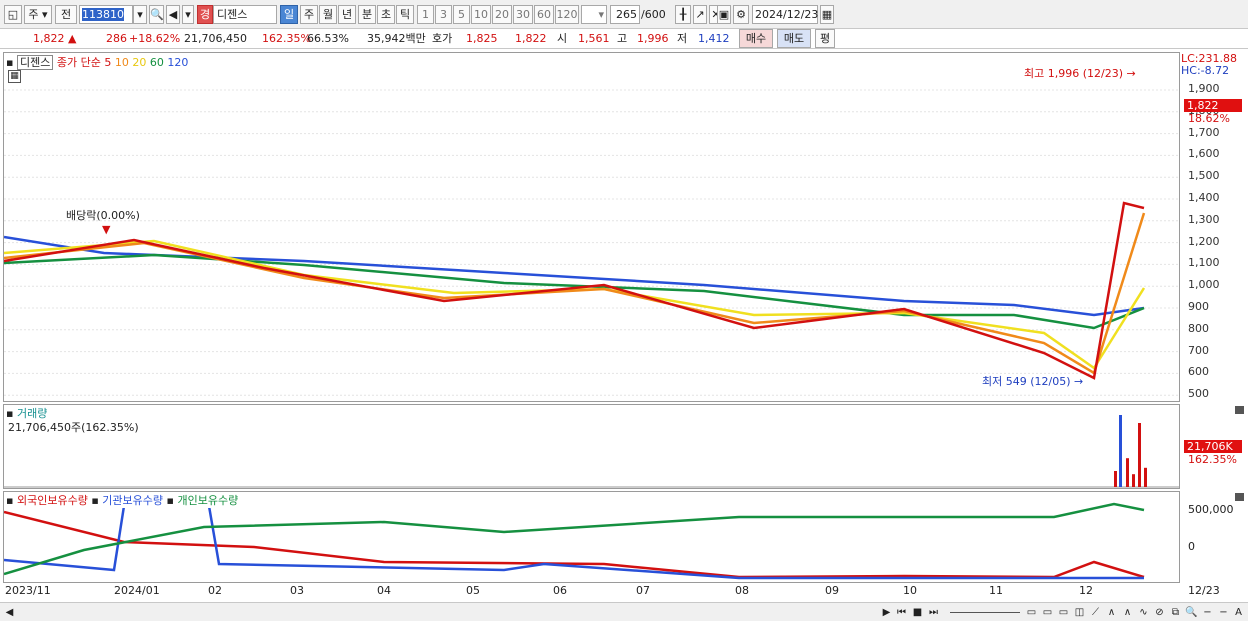  Describe the element at coordinates (1207, 612) in the screenshot. I see `zoom-out-icon: −` at that location.